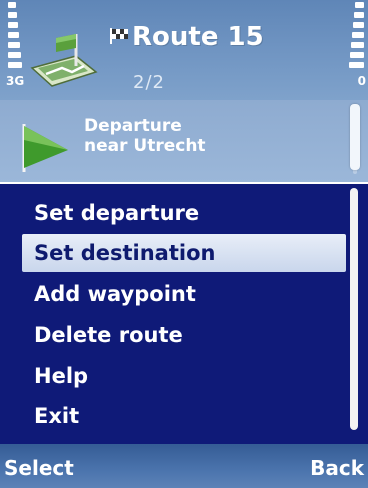 This screenshot has width=368, height=488. Describe the element at coordinates (184, 335) in the screenshot. I see `menu-item-delete-route: Delete route` at that location.